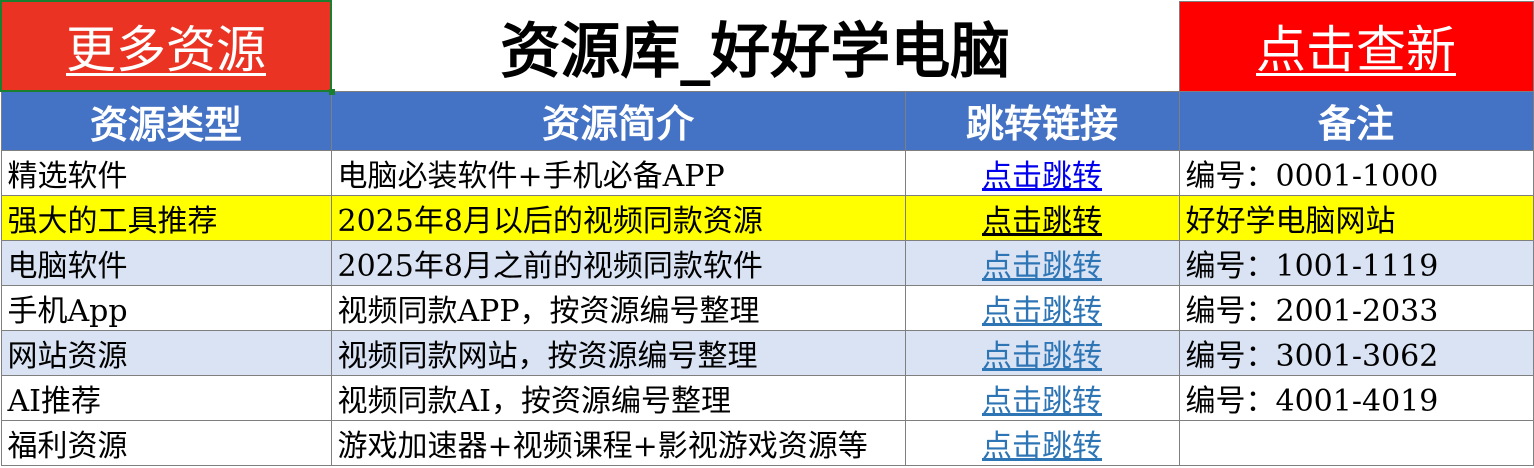 The height and width of the screenshot is (468, 1534). What do you see at coordinates (166, 308) in the screenshot?
I see `resource-type-cell: 手机App` at bounding box center [166, 308].